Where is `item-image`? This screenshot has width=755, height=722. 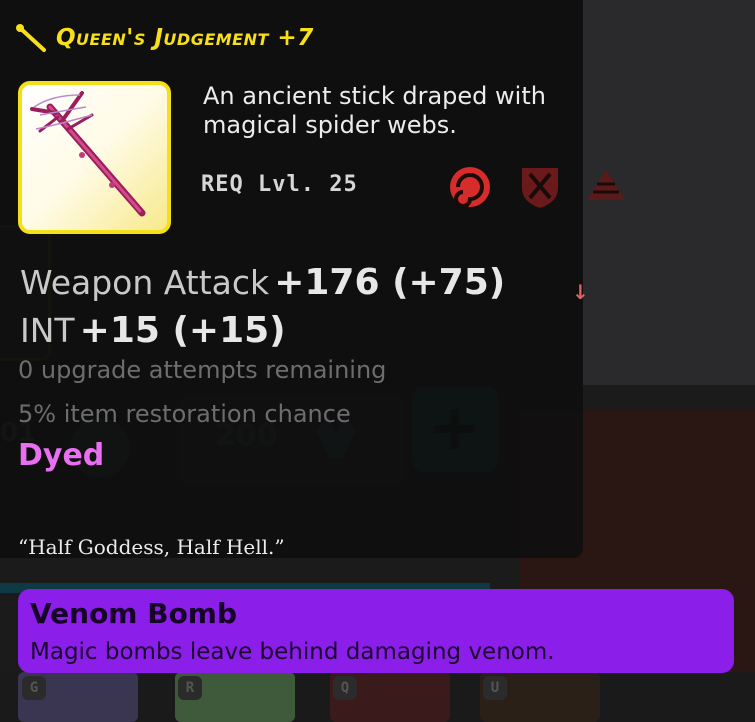
item-image is located at coordinates (94, 157).